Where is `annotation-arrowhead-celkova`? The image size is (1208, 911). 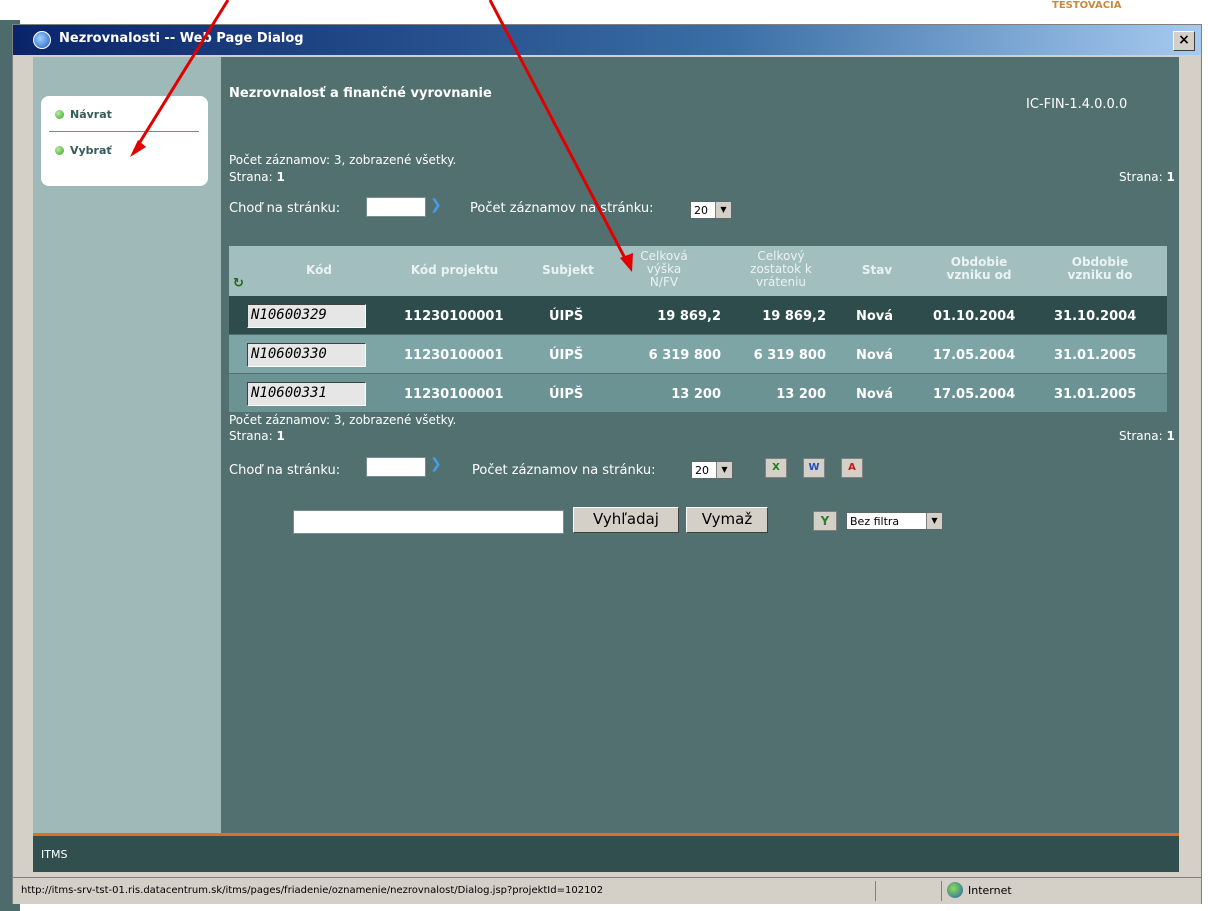 annotation-arrowhead-celkova is located at coordinates (626, 262).